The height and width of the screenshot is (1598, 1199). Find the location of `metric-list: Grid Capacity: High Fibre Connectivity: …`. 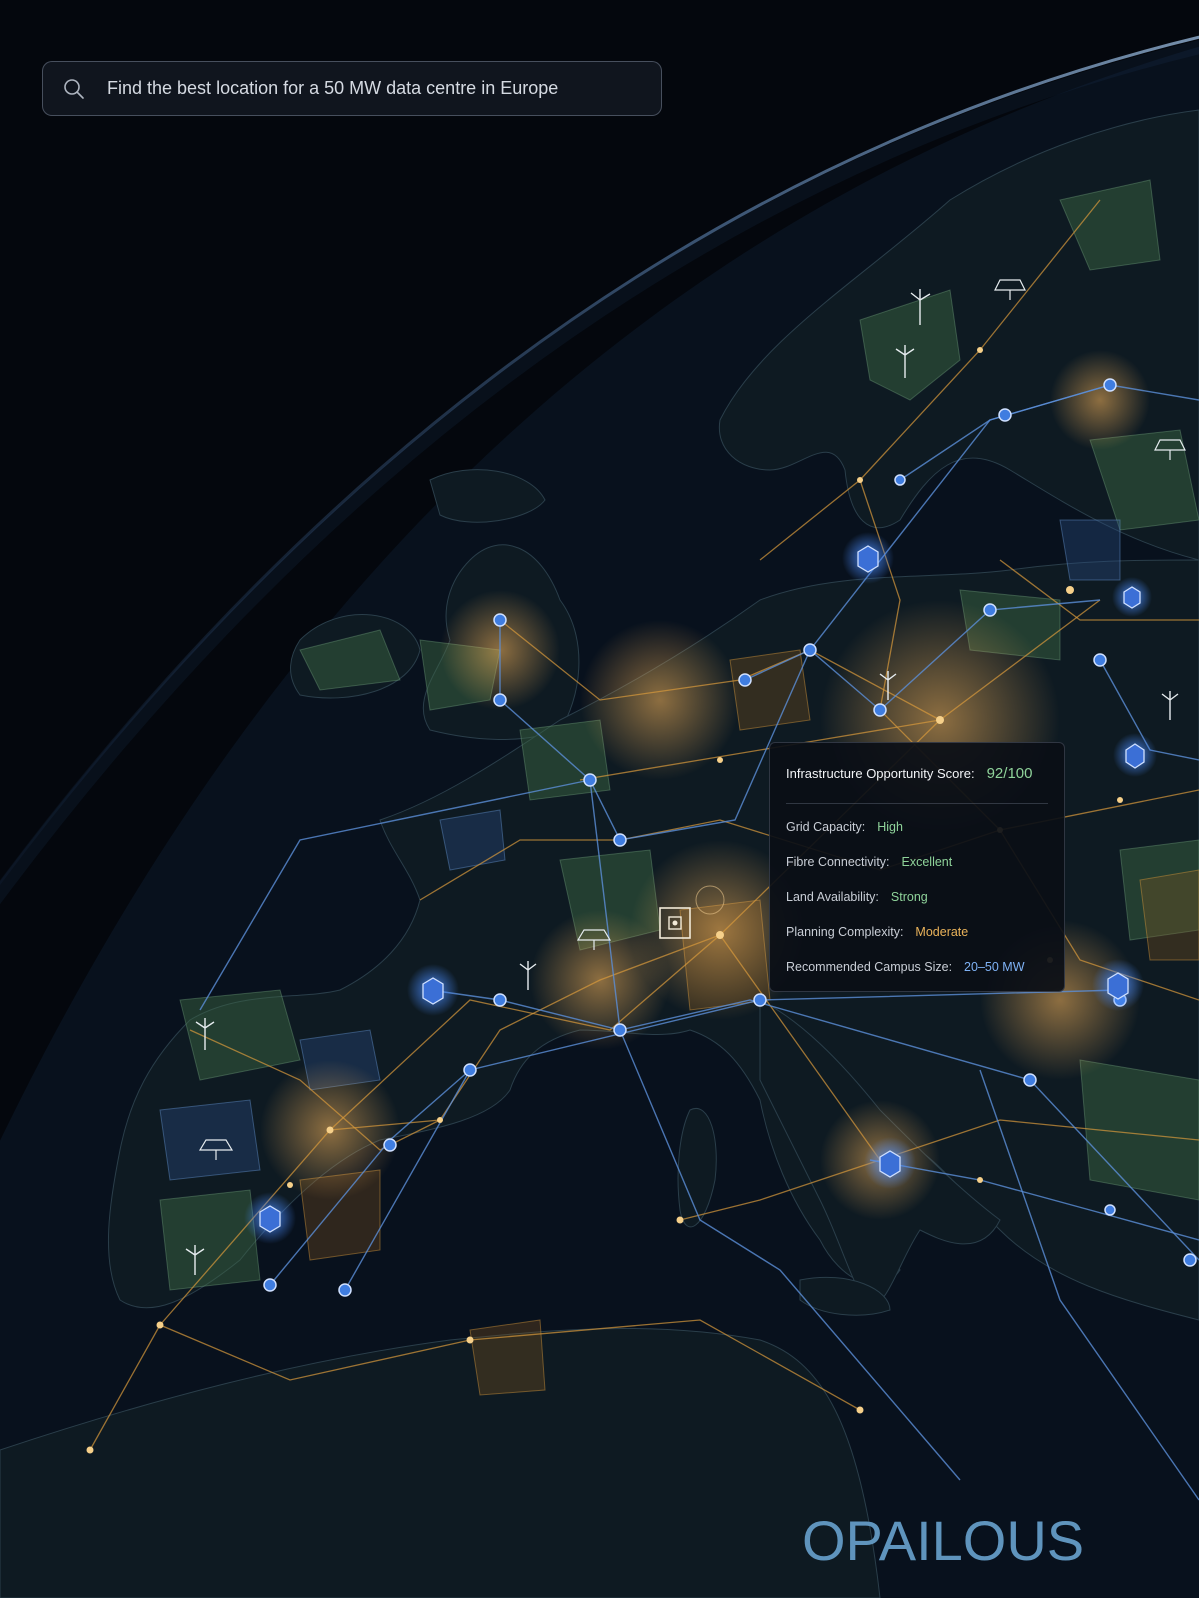

metric-list: Grid Capacity: High Fibre Connectivity: … is located at coordinates (917, 894).